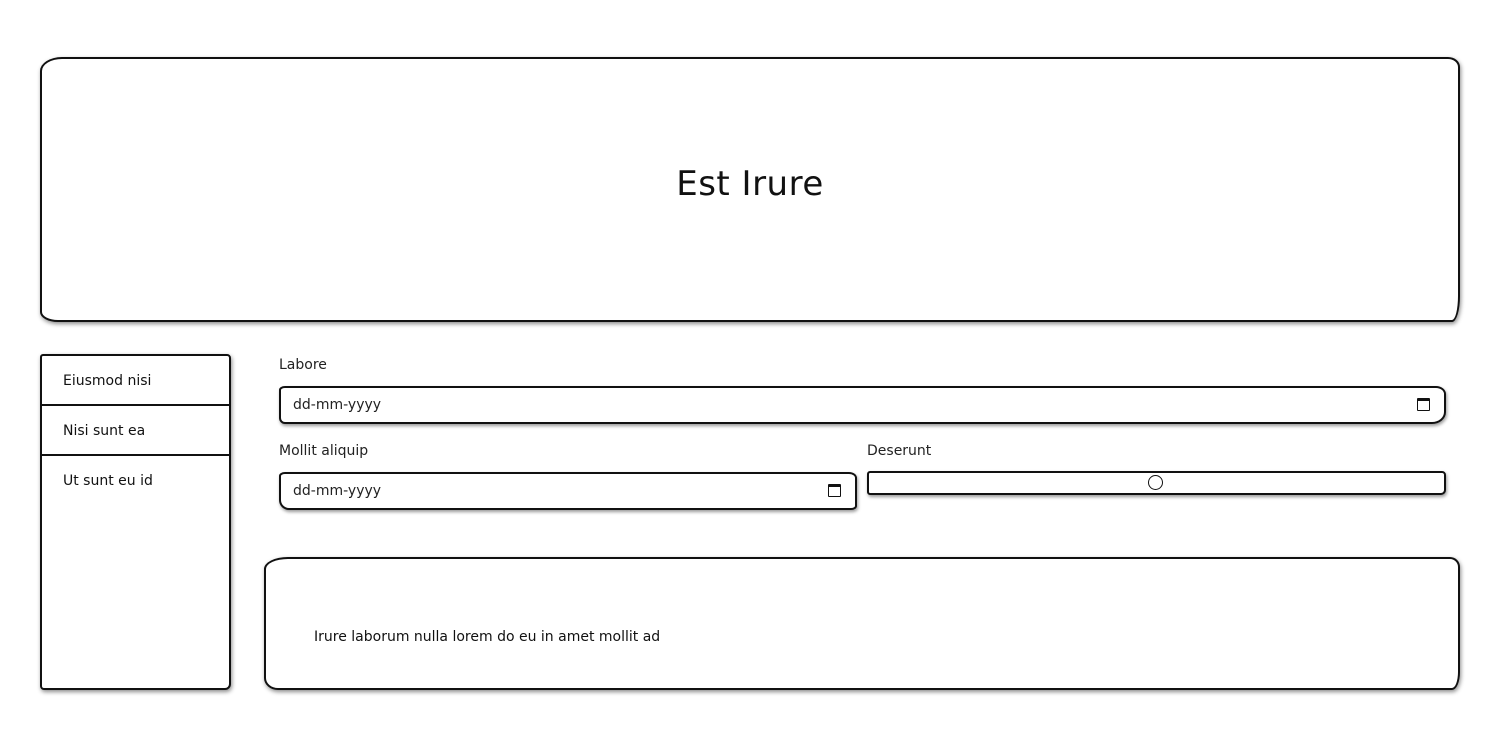  I want to click on slider-thumb, so click(1155, 482).